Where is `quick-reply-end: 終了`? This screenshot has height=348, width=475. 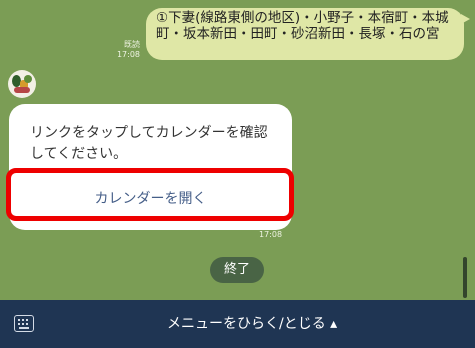
quick-reply-end: 終了 is located at coordinates (237, 270).